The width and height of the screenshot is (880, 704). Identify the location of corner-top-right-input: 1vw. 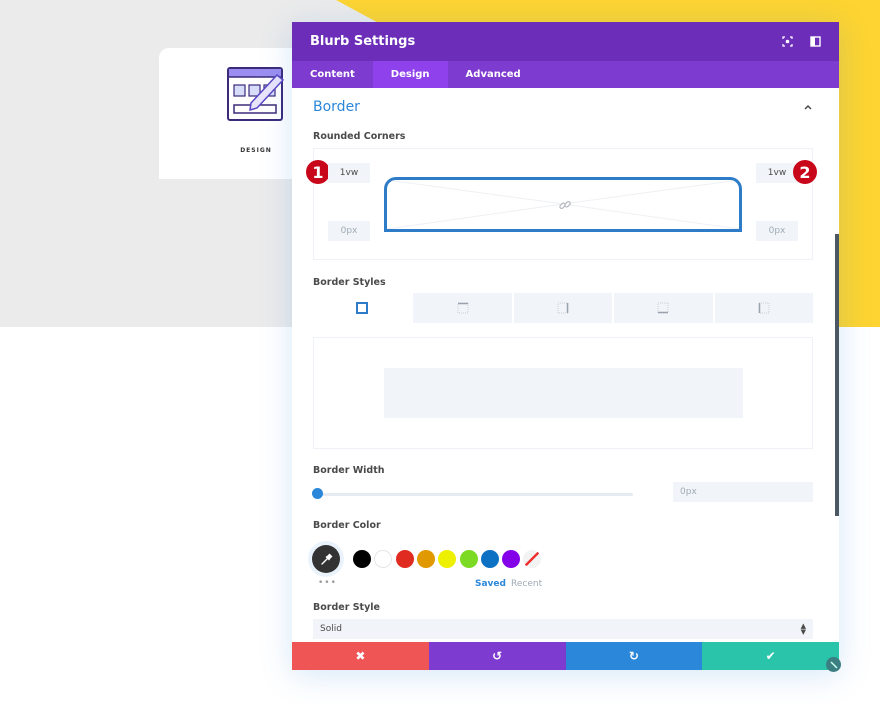
(777, 173).